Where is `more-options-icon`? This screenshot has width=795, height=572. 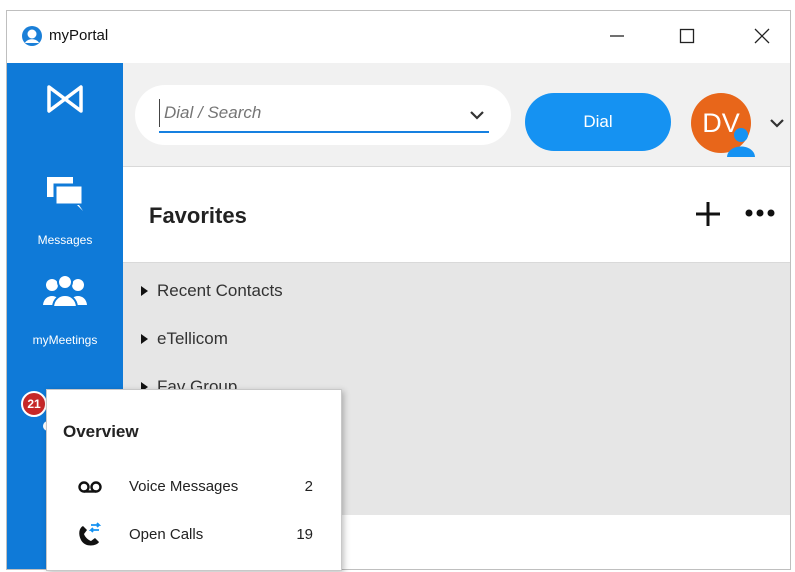 more-options-icon is located at coordinates (760, 213).